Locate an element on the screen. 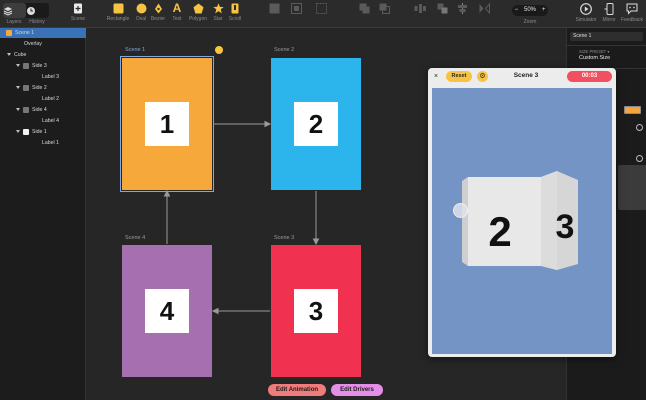 This screenshot has height=400, width=646. scene-number-card: 1 is located at coordinates (167, 124).